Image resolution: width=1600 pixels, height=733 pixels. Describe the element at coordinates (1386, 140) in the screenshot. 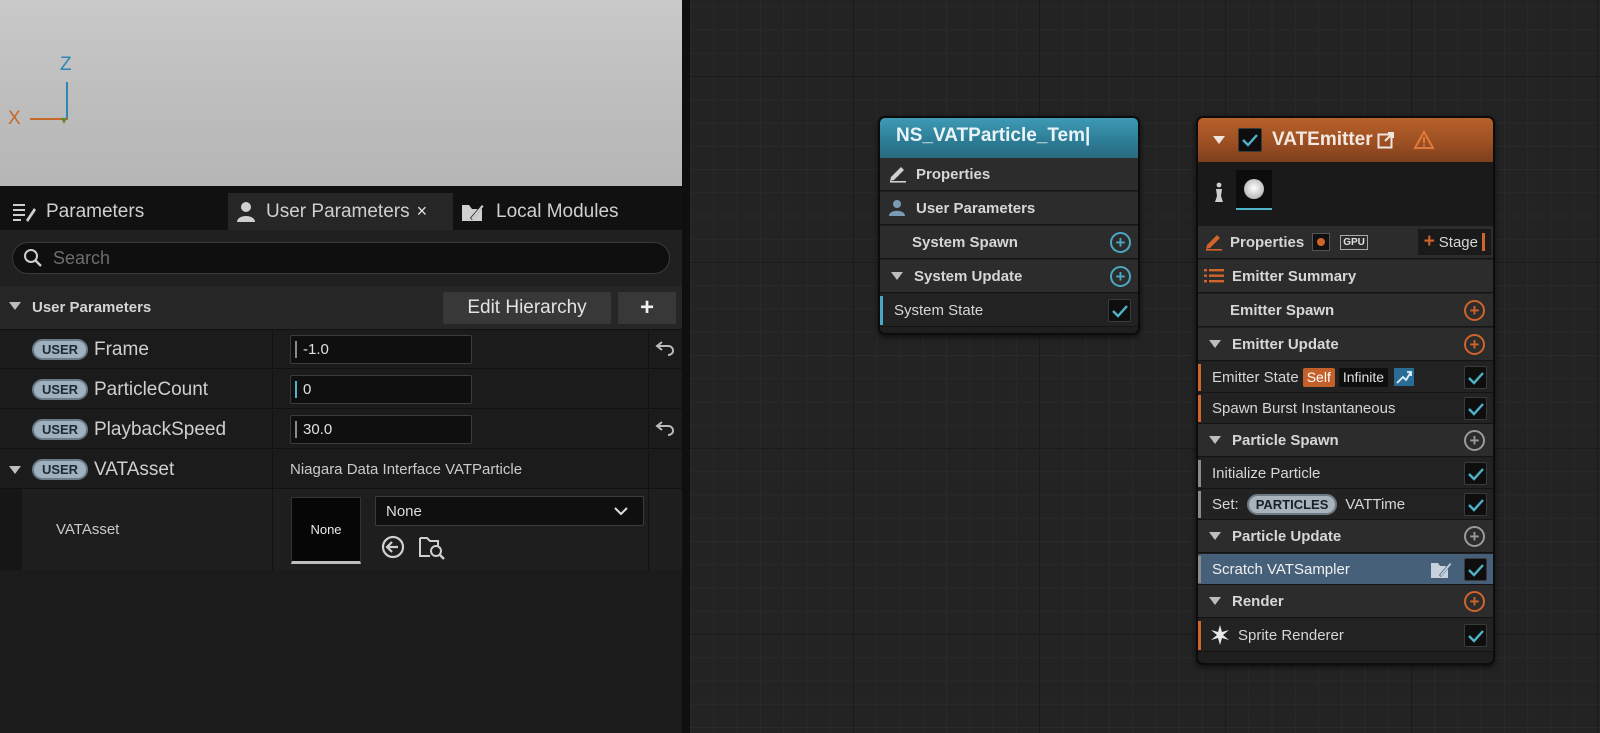

I see `open-external-icon` at that location.